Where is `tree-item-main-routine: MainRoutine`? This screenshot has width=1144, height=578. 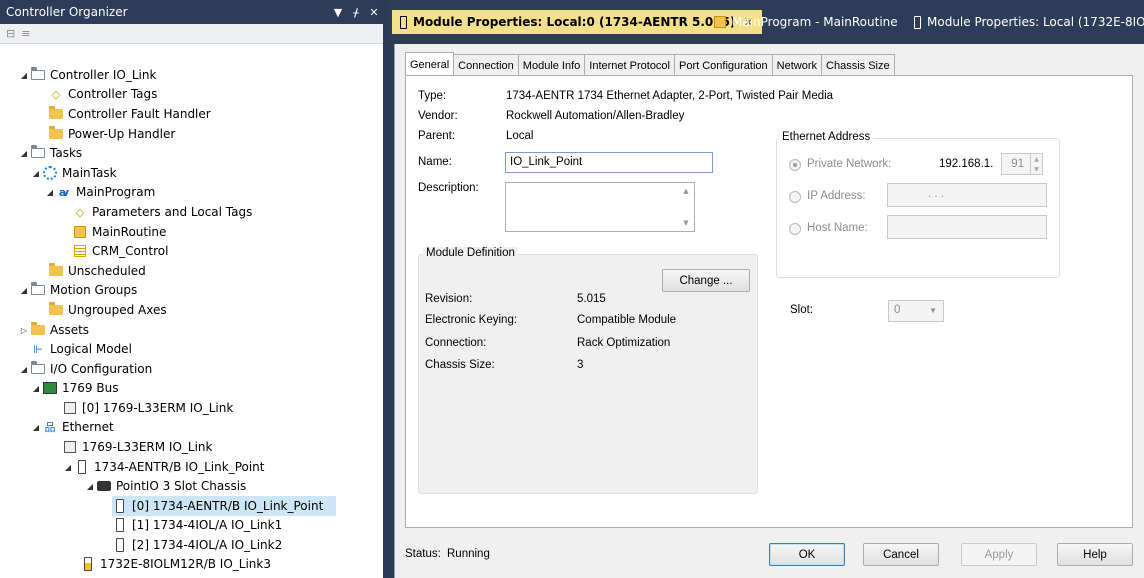 tree-item-main-routine: MainRoutine is located at coordinates (119, 232).